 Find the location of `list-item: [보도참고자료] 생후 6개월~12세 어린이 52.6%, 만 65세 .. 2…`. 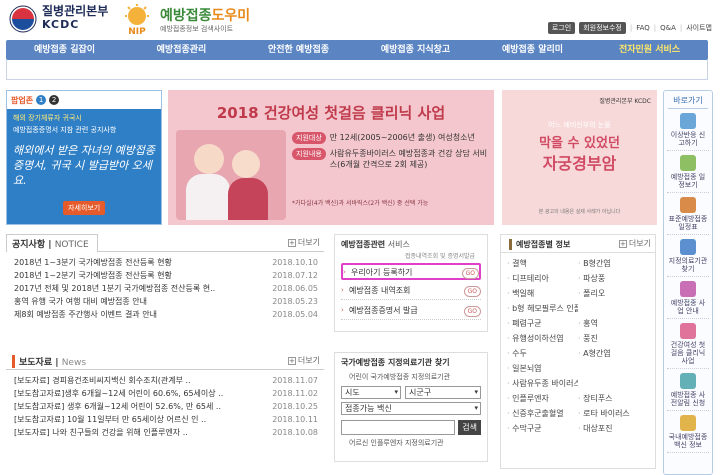

list-item: [보도참고자료] 생후 6개월~12세 어린이 52.6%, 만 65세 .. 2… is located at coordinates (166, 406).